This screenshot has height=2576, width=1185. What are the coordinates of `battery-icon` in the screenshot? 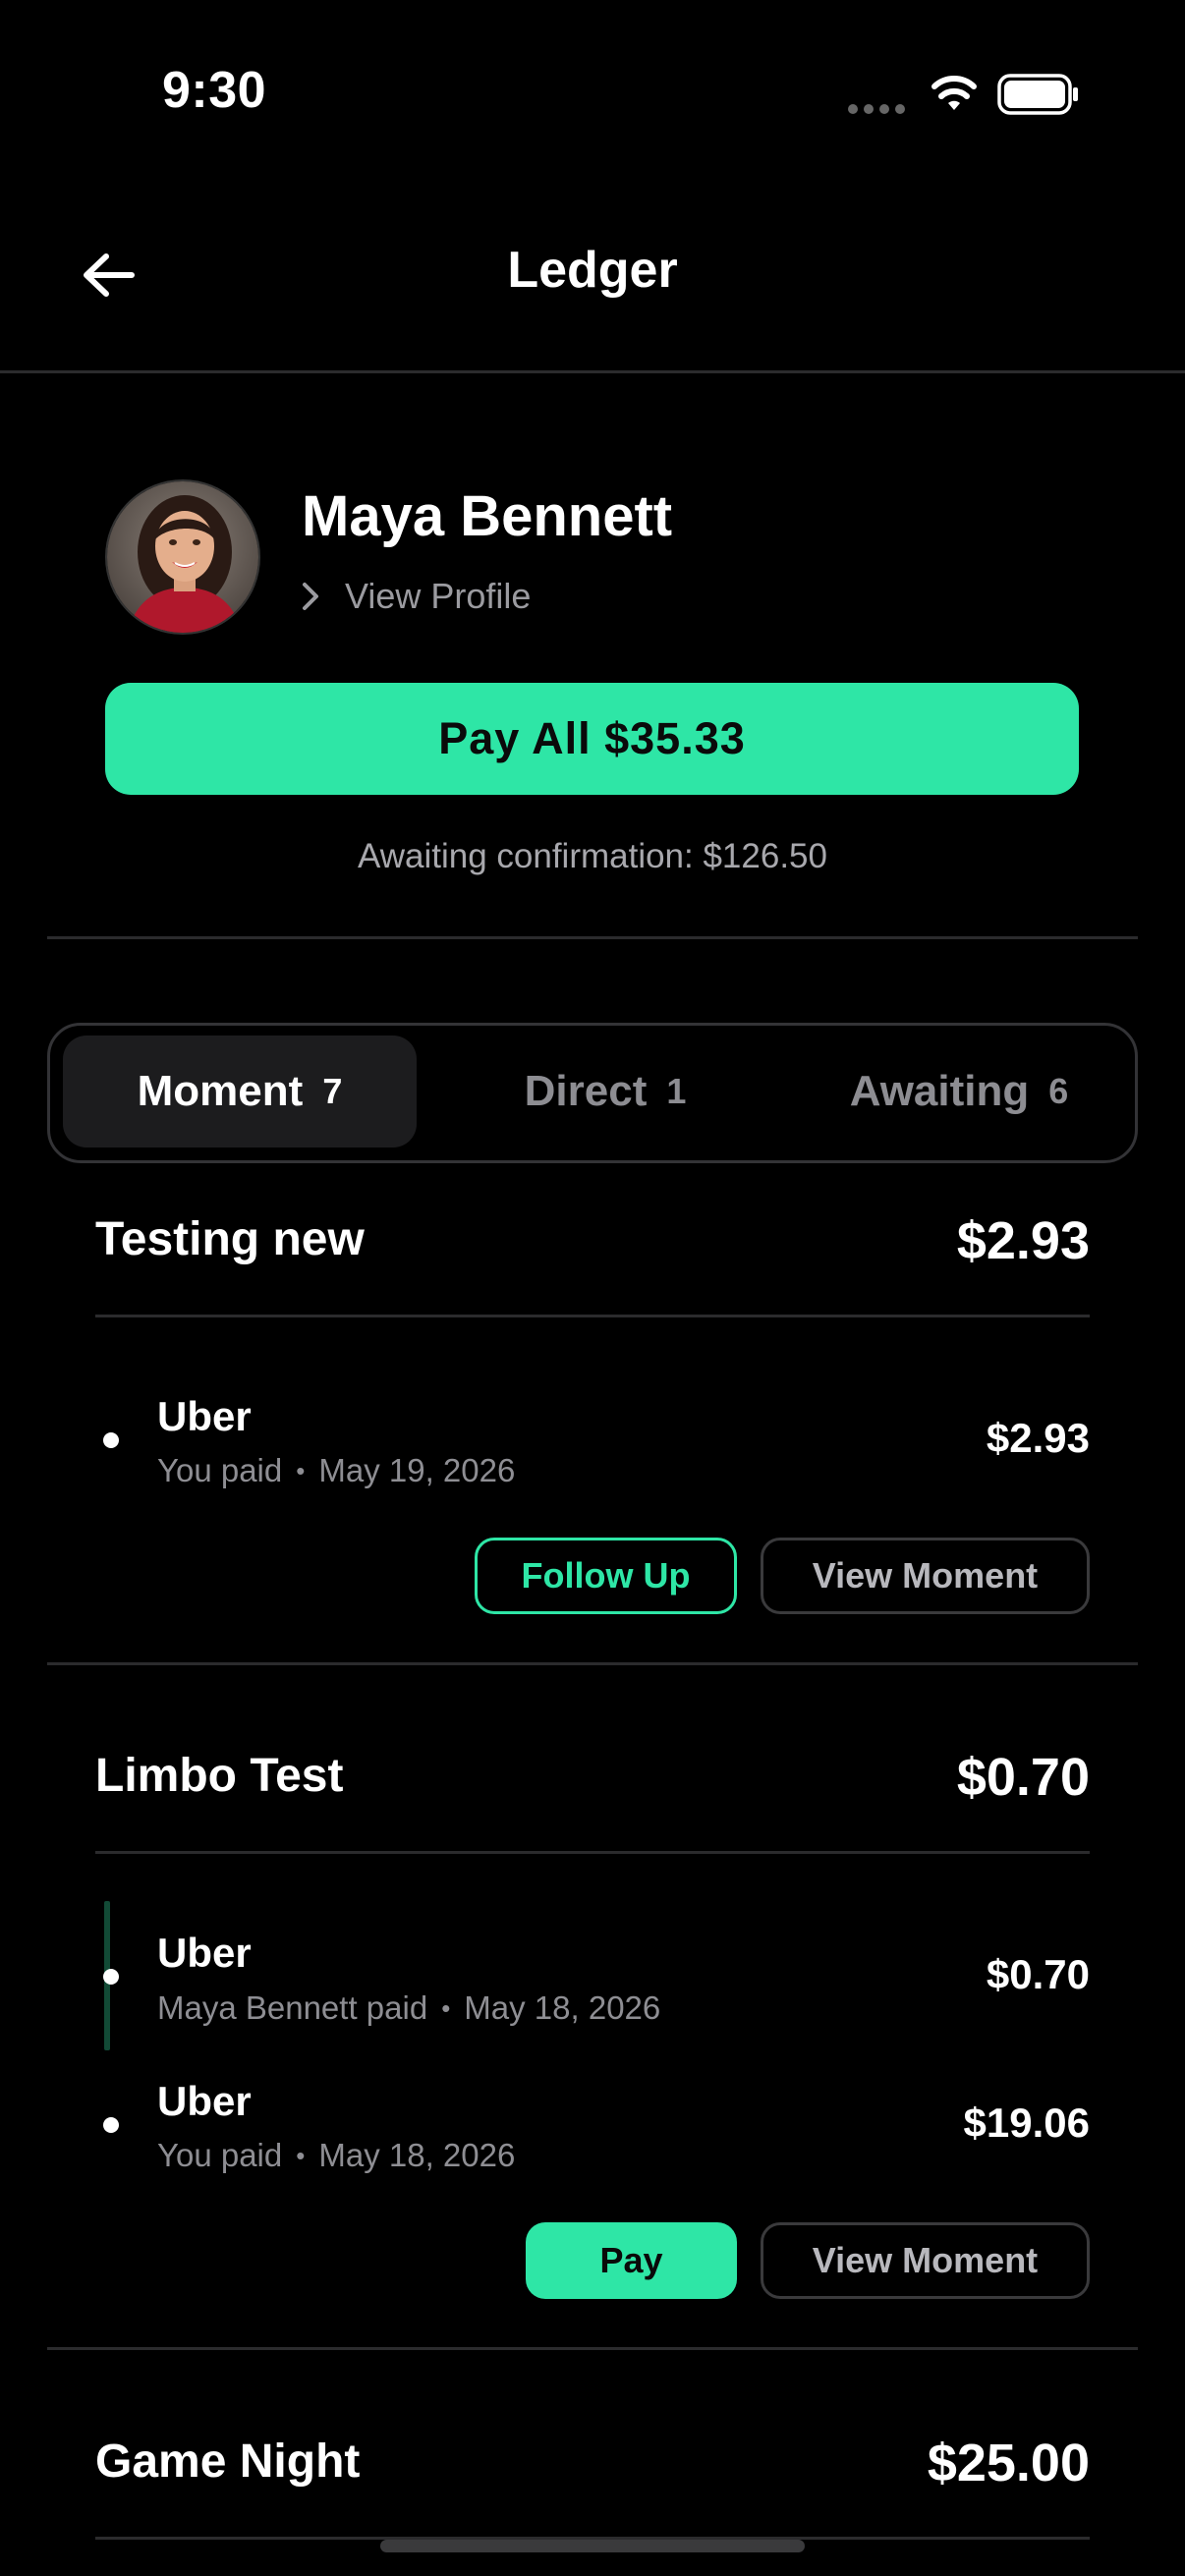 It's located at (1038, 94).